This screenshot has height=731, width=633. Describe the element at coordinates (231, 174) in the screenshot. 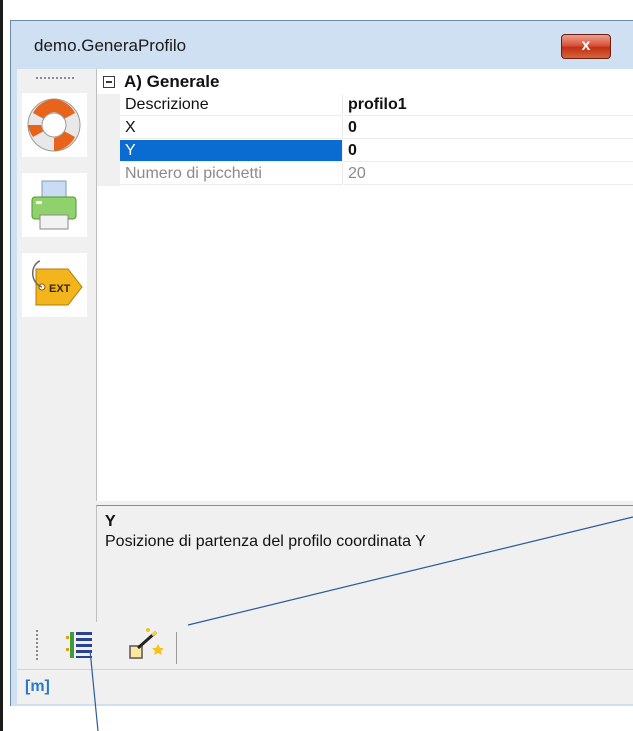

I see `property-name: Numero di picchetti` at that location.